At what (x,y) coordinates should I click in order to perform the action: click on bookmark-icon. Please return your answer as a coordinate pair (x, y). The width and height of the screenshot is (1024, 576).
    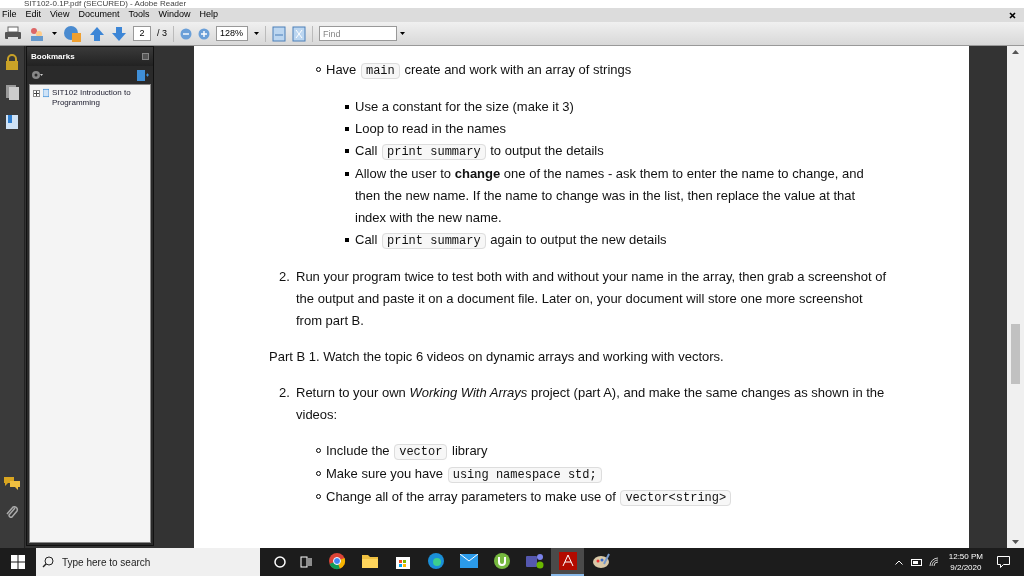
    Looking at the image, I should click on (46, 93).